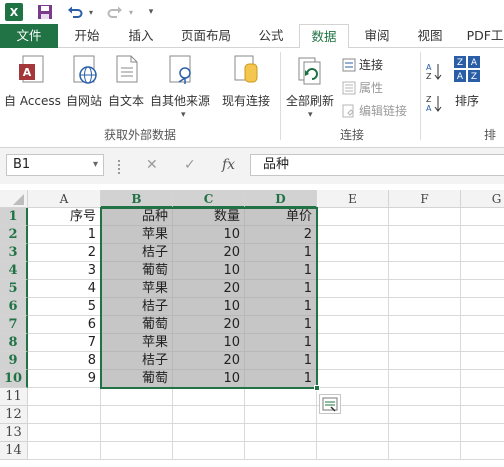  I want to click on cell-a9: 8, so click(64, 361).